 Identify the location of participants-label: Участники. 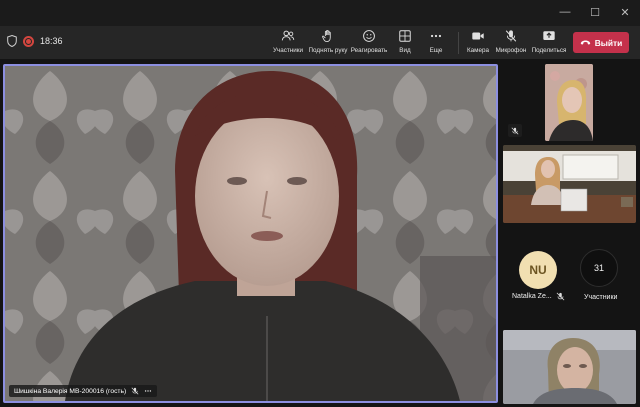
(288, 50).